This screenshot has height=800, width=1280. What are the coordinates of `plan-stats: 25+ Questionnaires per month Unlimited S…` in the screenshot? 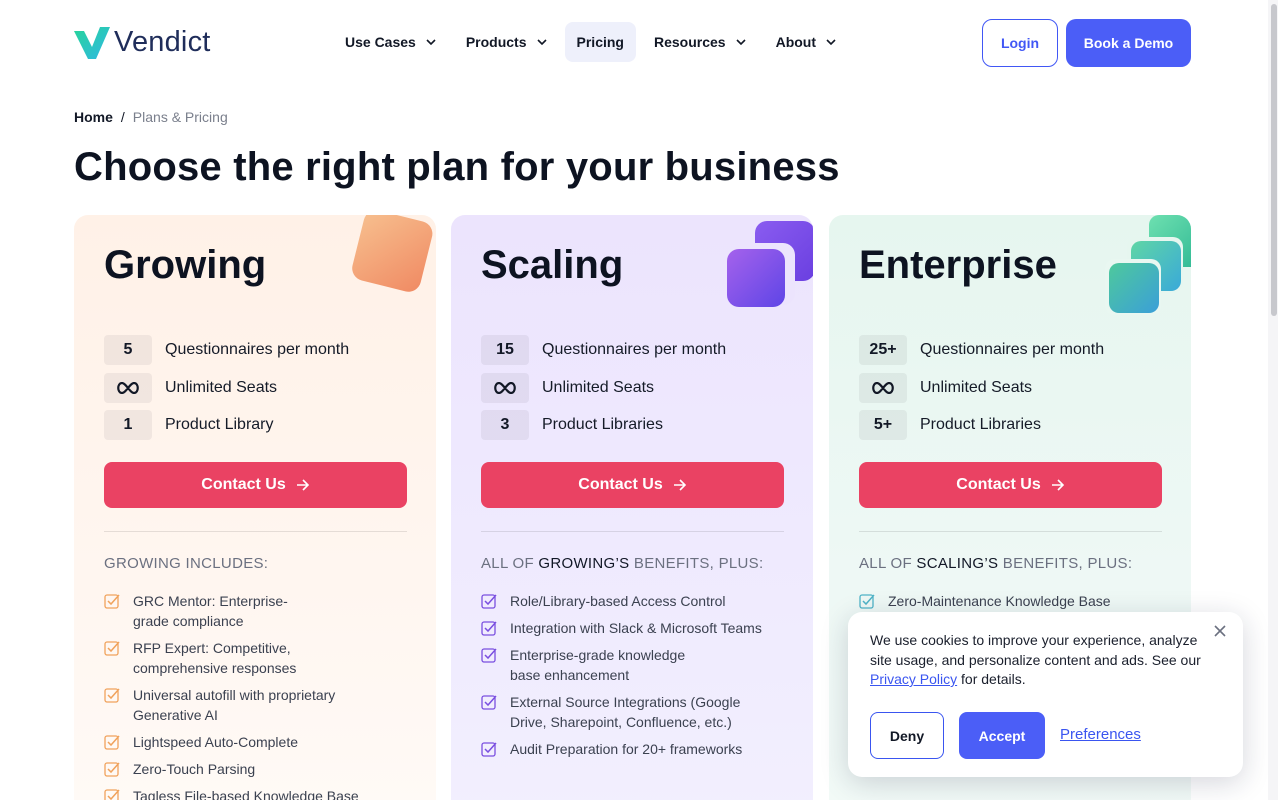 It's located at (1014, 391).